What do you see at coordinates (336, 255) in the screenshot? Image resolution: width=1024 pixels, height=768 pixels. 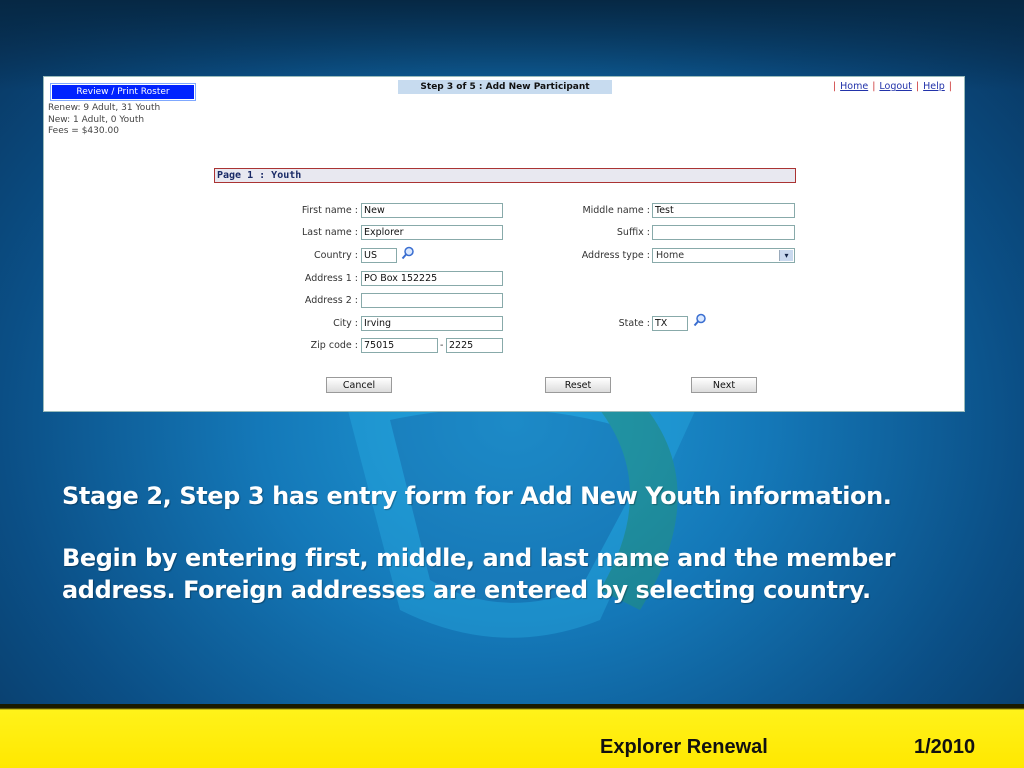 I see `country-label: Country :` at bounding box center [336, 255].